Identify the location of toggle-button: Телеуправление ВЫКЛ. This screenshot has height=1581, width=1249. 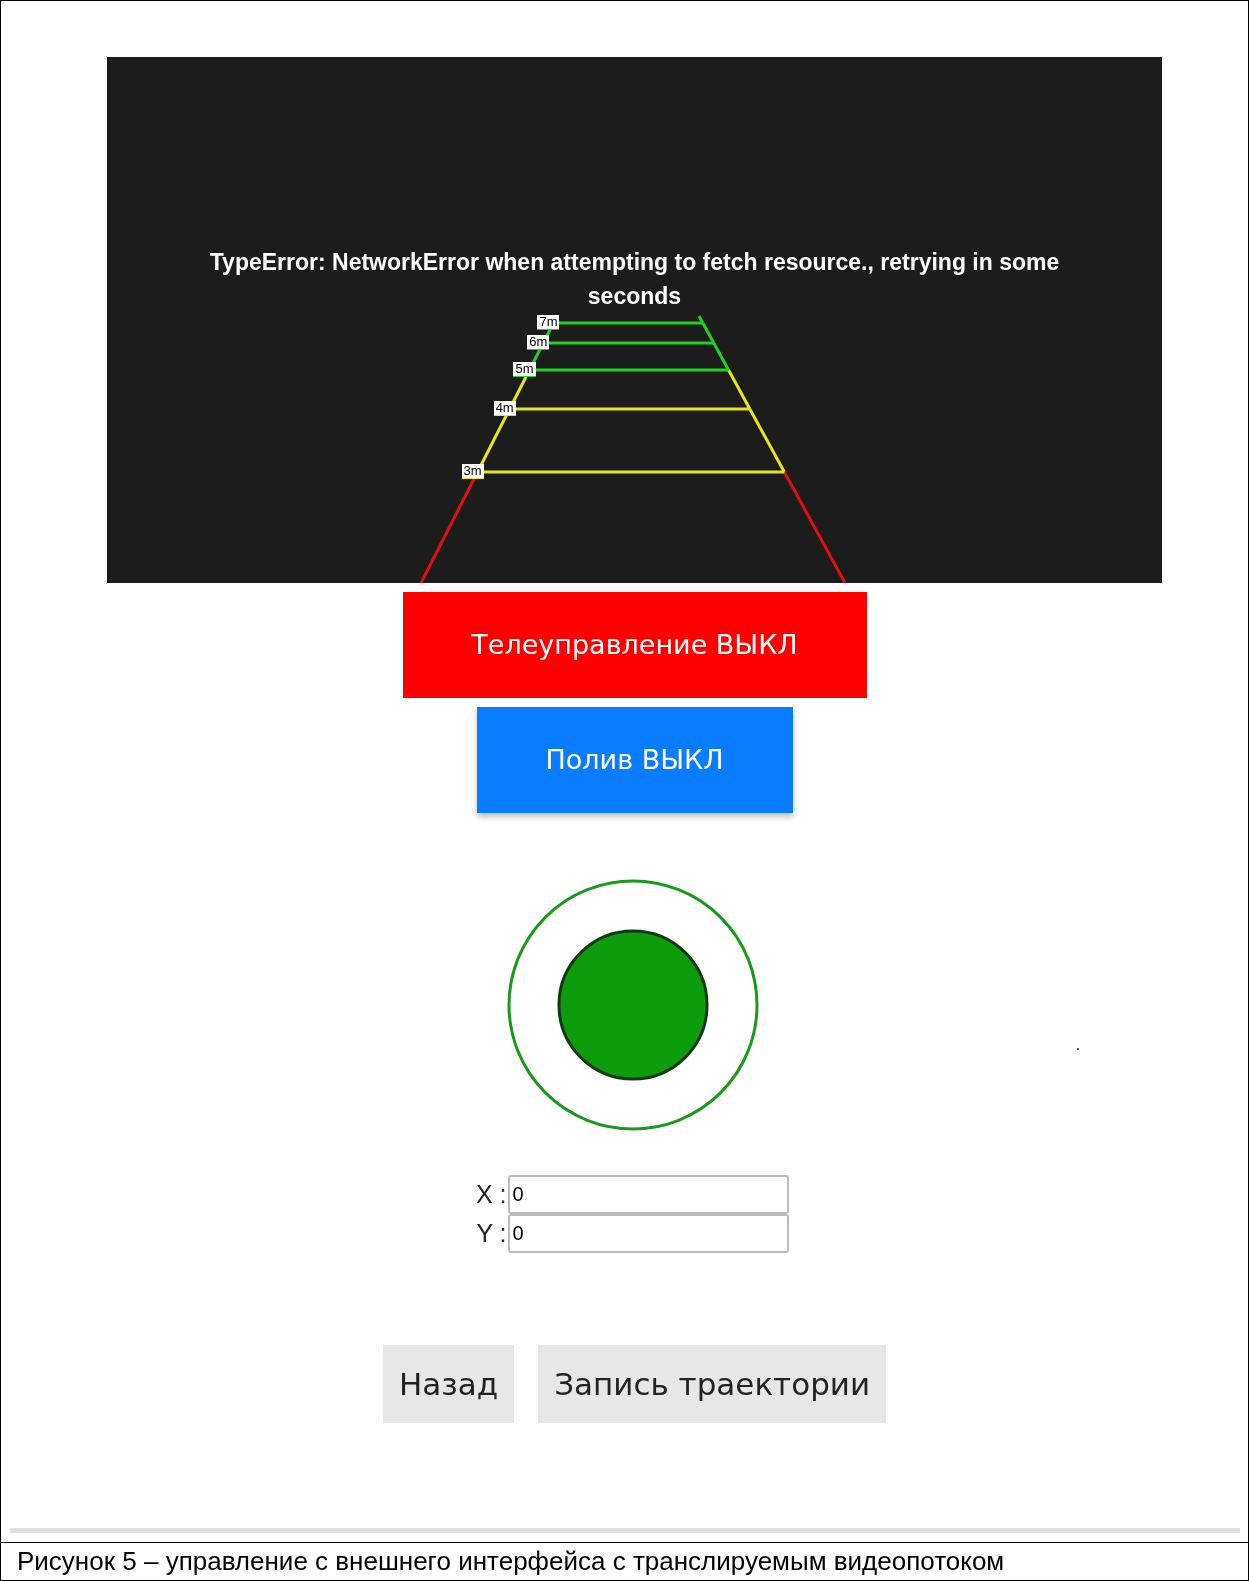
(634, 645).